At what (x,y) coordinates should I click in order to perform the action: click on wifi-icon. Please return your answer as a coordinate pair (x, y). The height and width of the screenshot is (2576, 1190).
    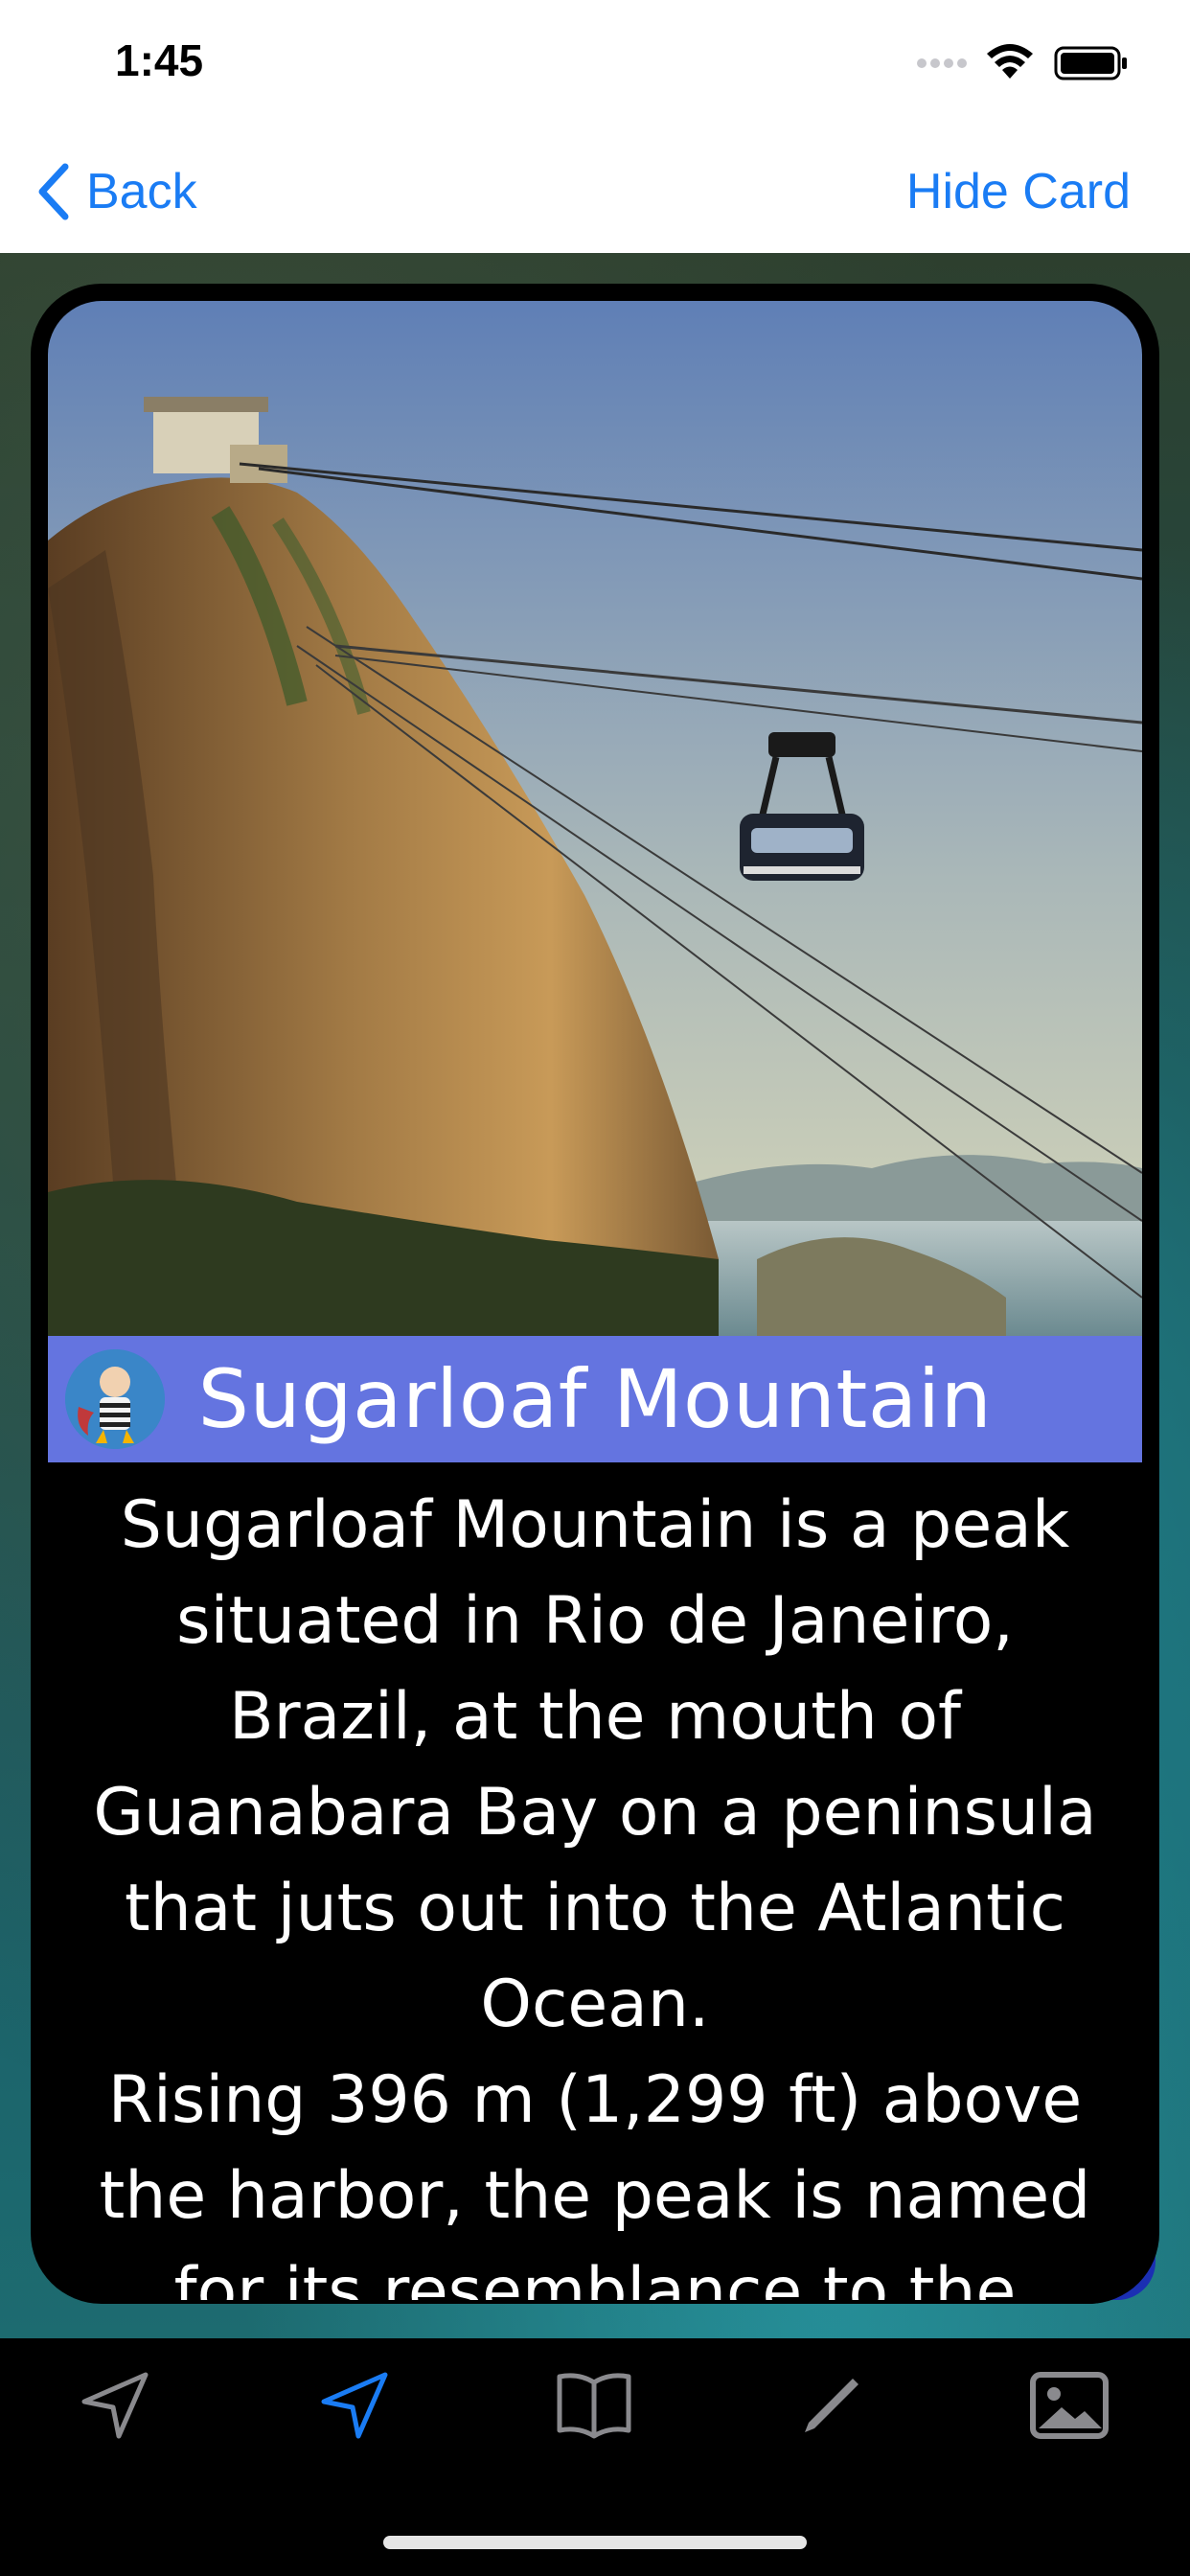
    Looking at the image, I should click on (1010, 63).